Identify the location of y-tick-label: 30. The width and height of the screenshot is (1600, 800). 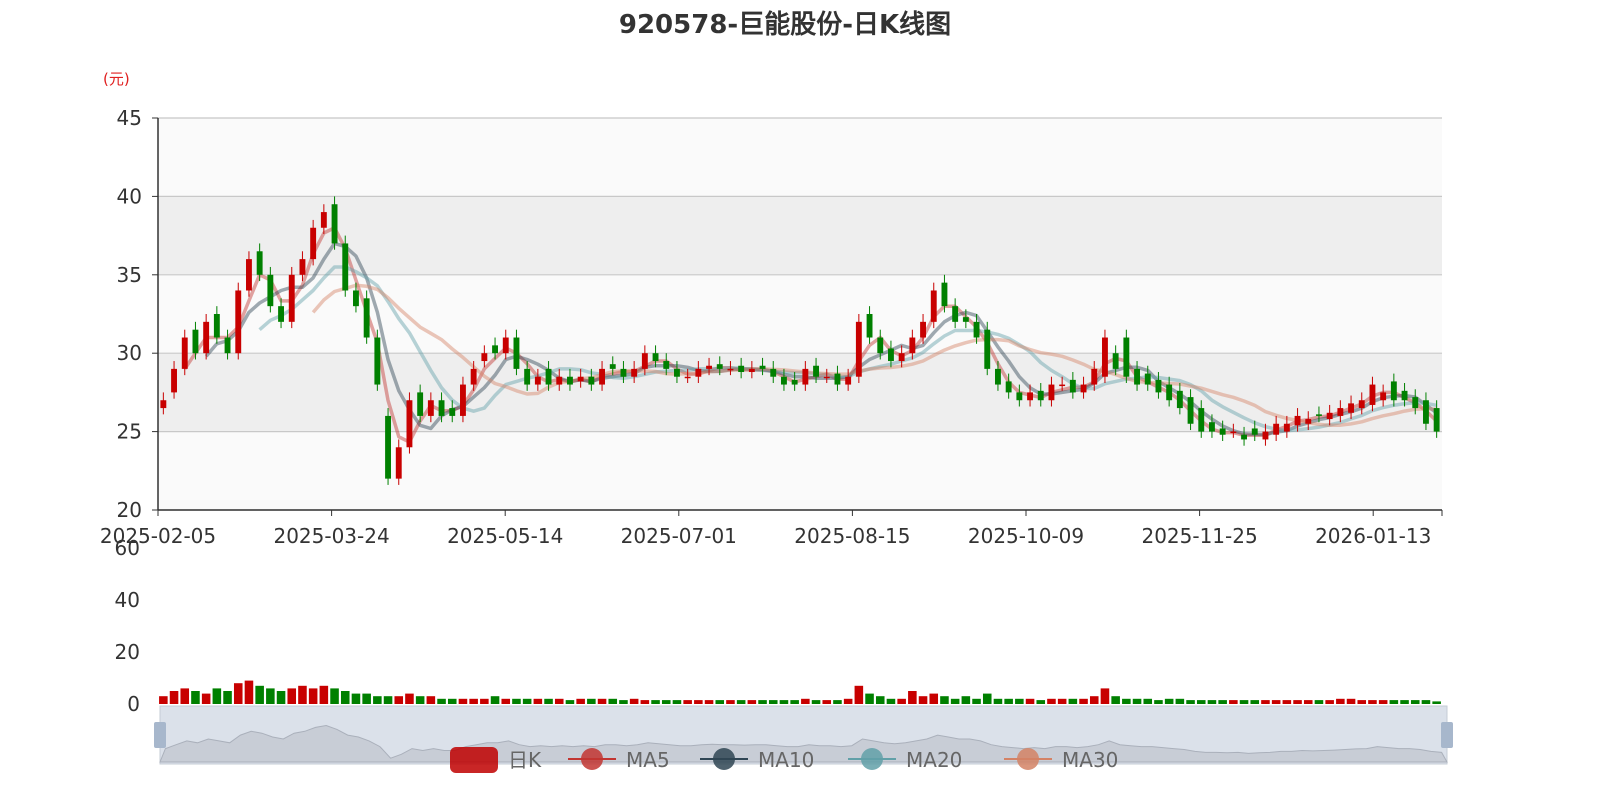
(129, 353).